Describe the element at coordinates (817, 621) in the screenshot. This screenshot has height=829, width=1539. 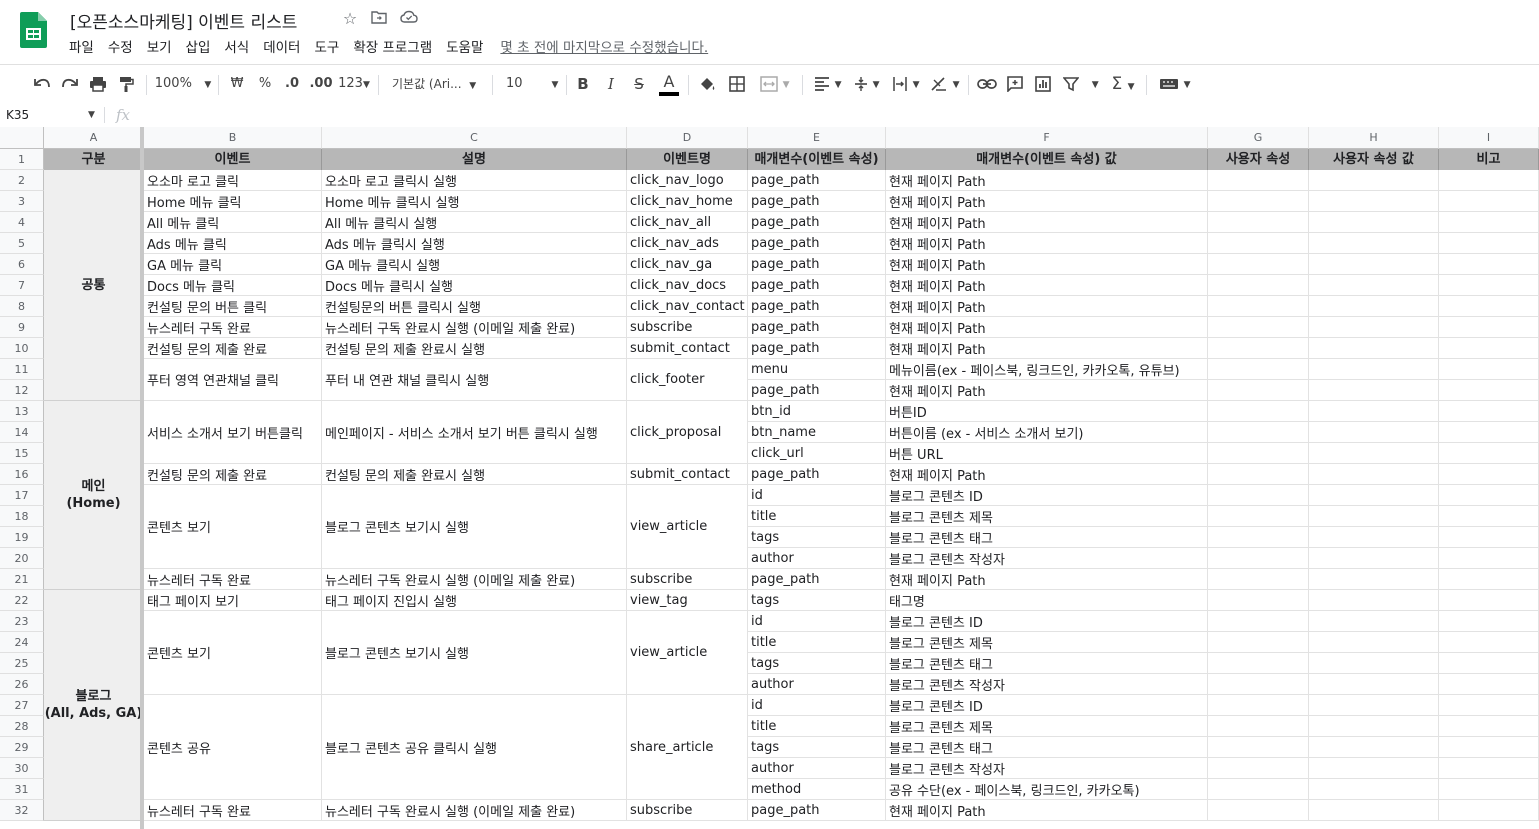
I see `param-cell: id` at that location.